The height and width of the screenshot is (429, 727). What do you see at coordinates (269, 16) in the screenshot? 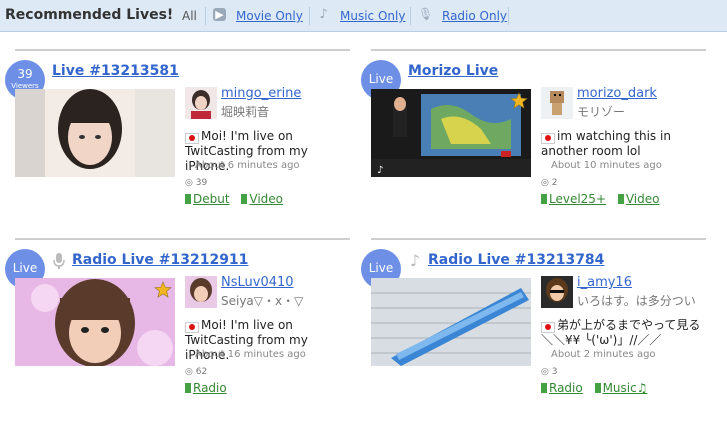
I see `tab-movie-only: Movie Only` at bounding box center [269, 16].